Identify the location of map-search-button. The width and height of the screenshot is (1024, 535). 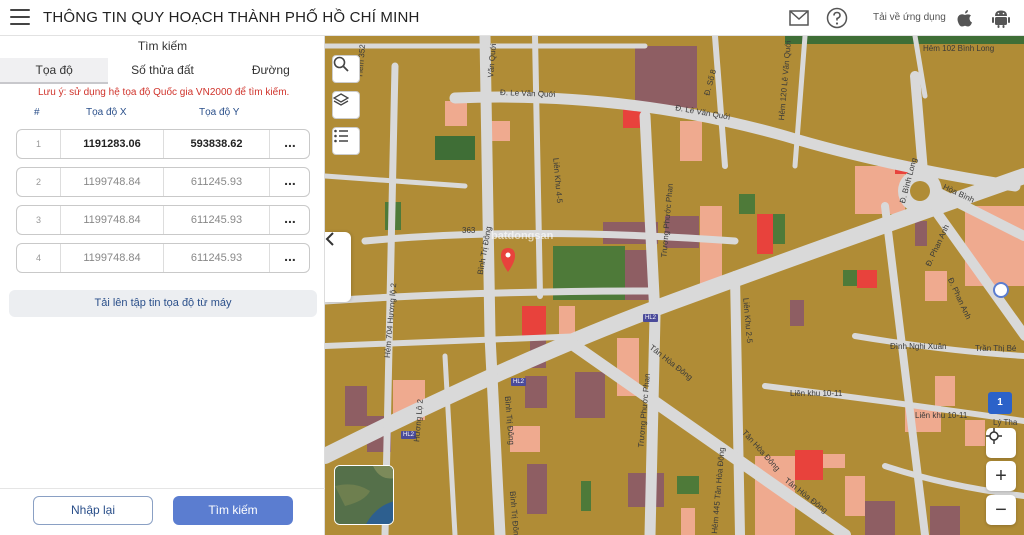
(346, 69).